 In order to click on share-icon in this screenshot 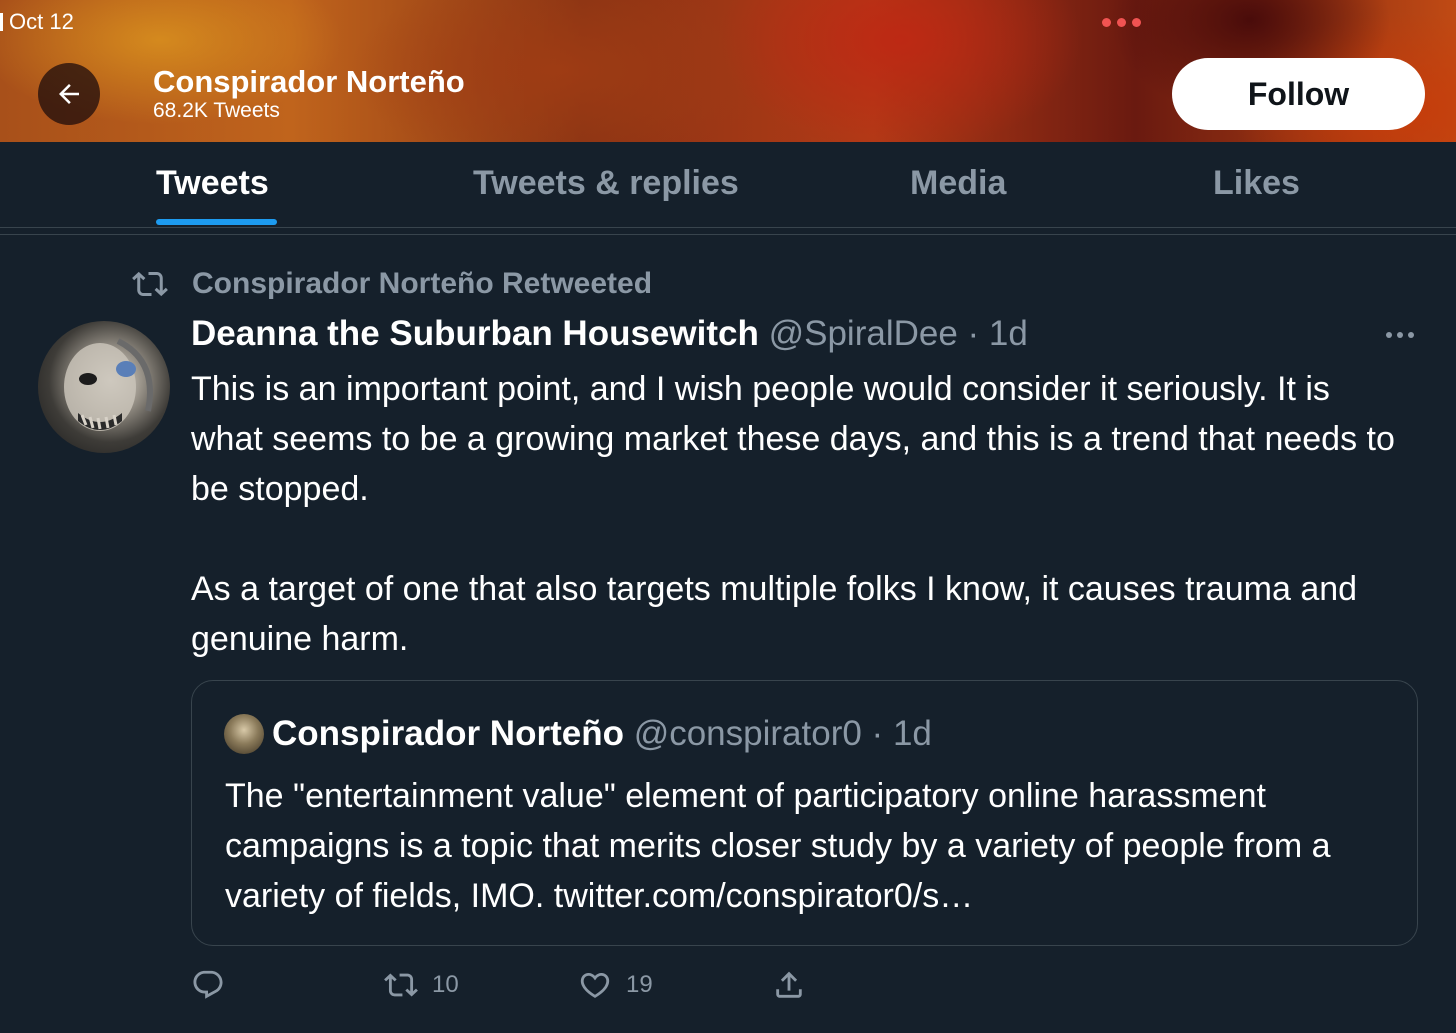, I will do `click(789, 984)`.